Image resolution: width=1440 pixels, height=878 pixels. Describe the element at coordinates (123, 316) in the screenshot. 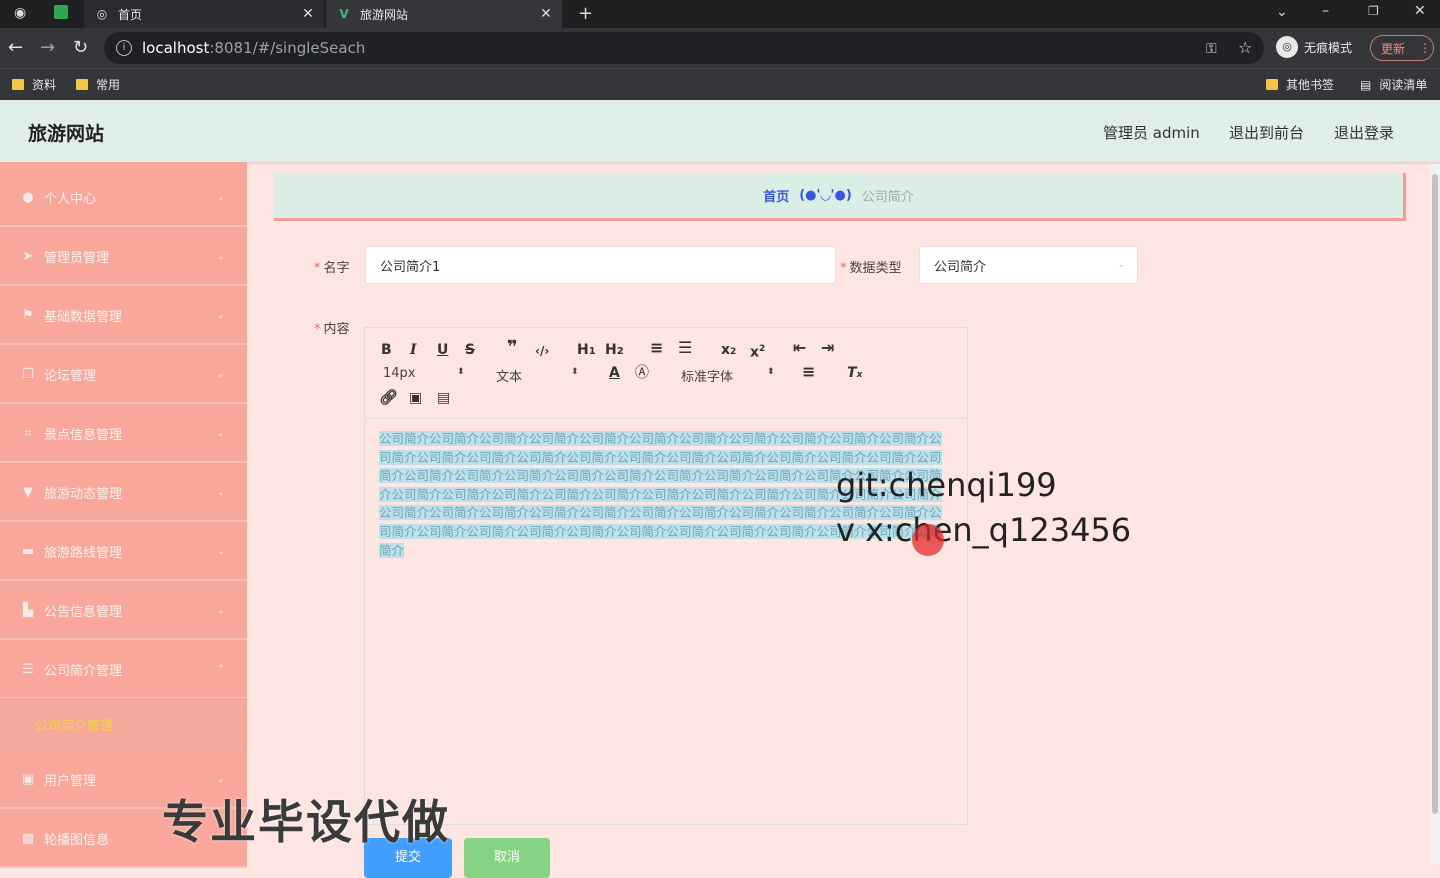

I see `sidebar-item-base-data: ⚑ 基础数据管理 ⌄` at that location.